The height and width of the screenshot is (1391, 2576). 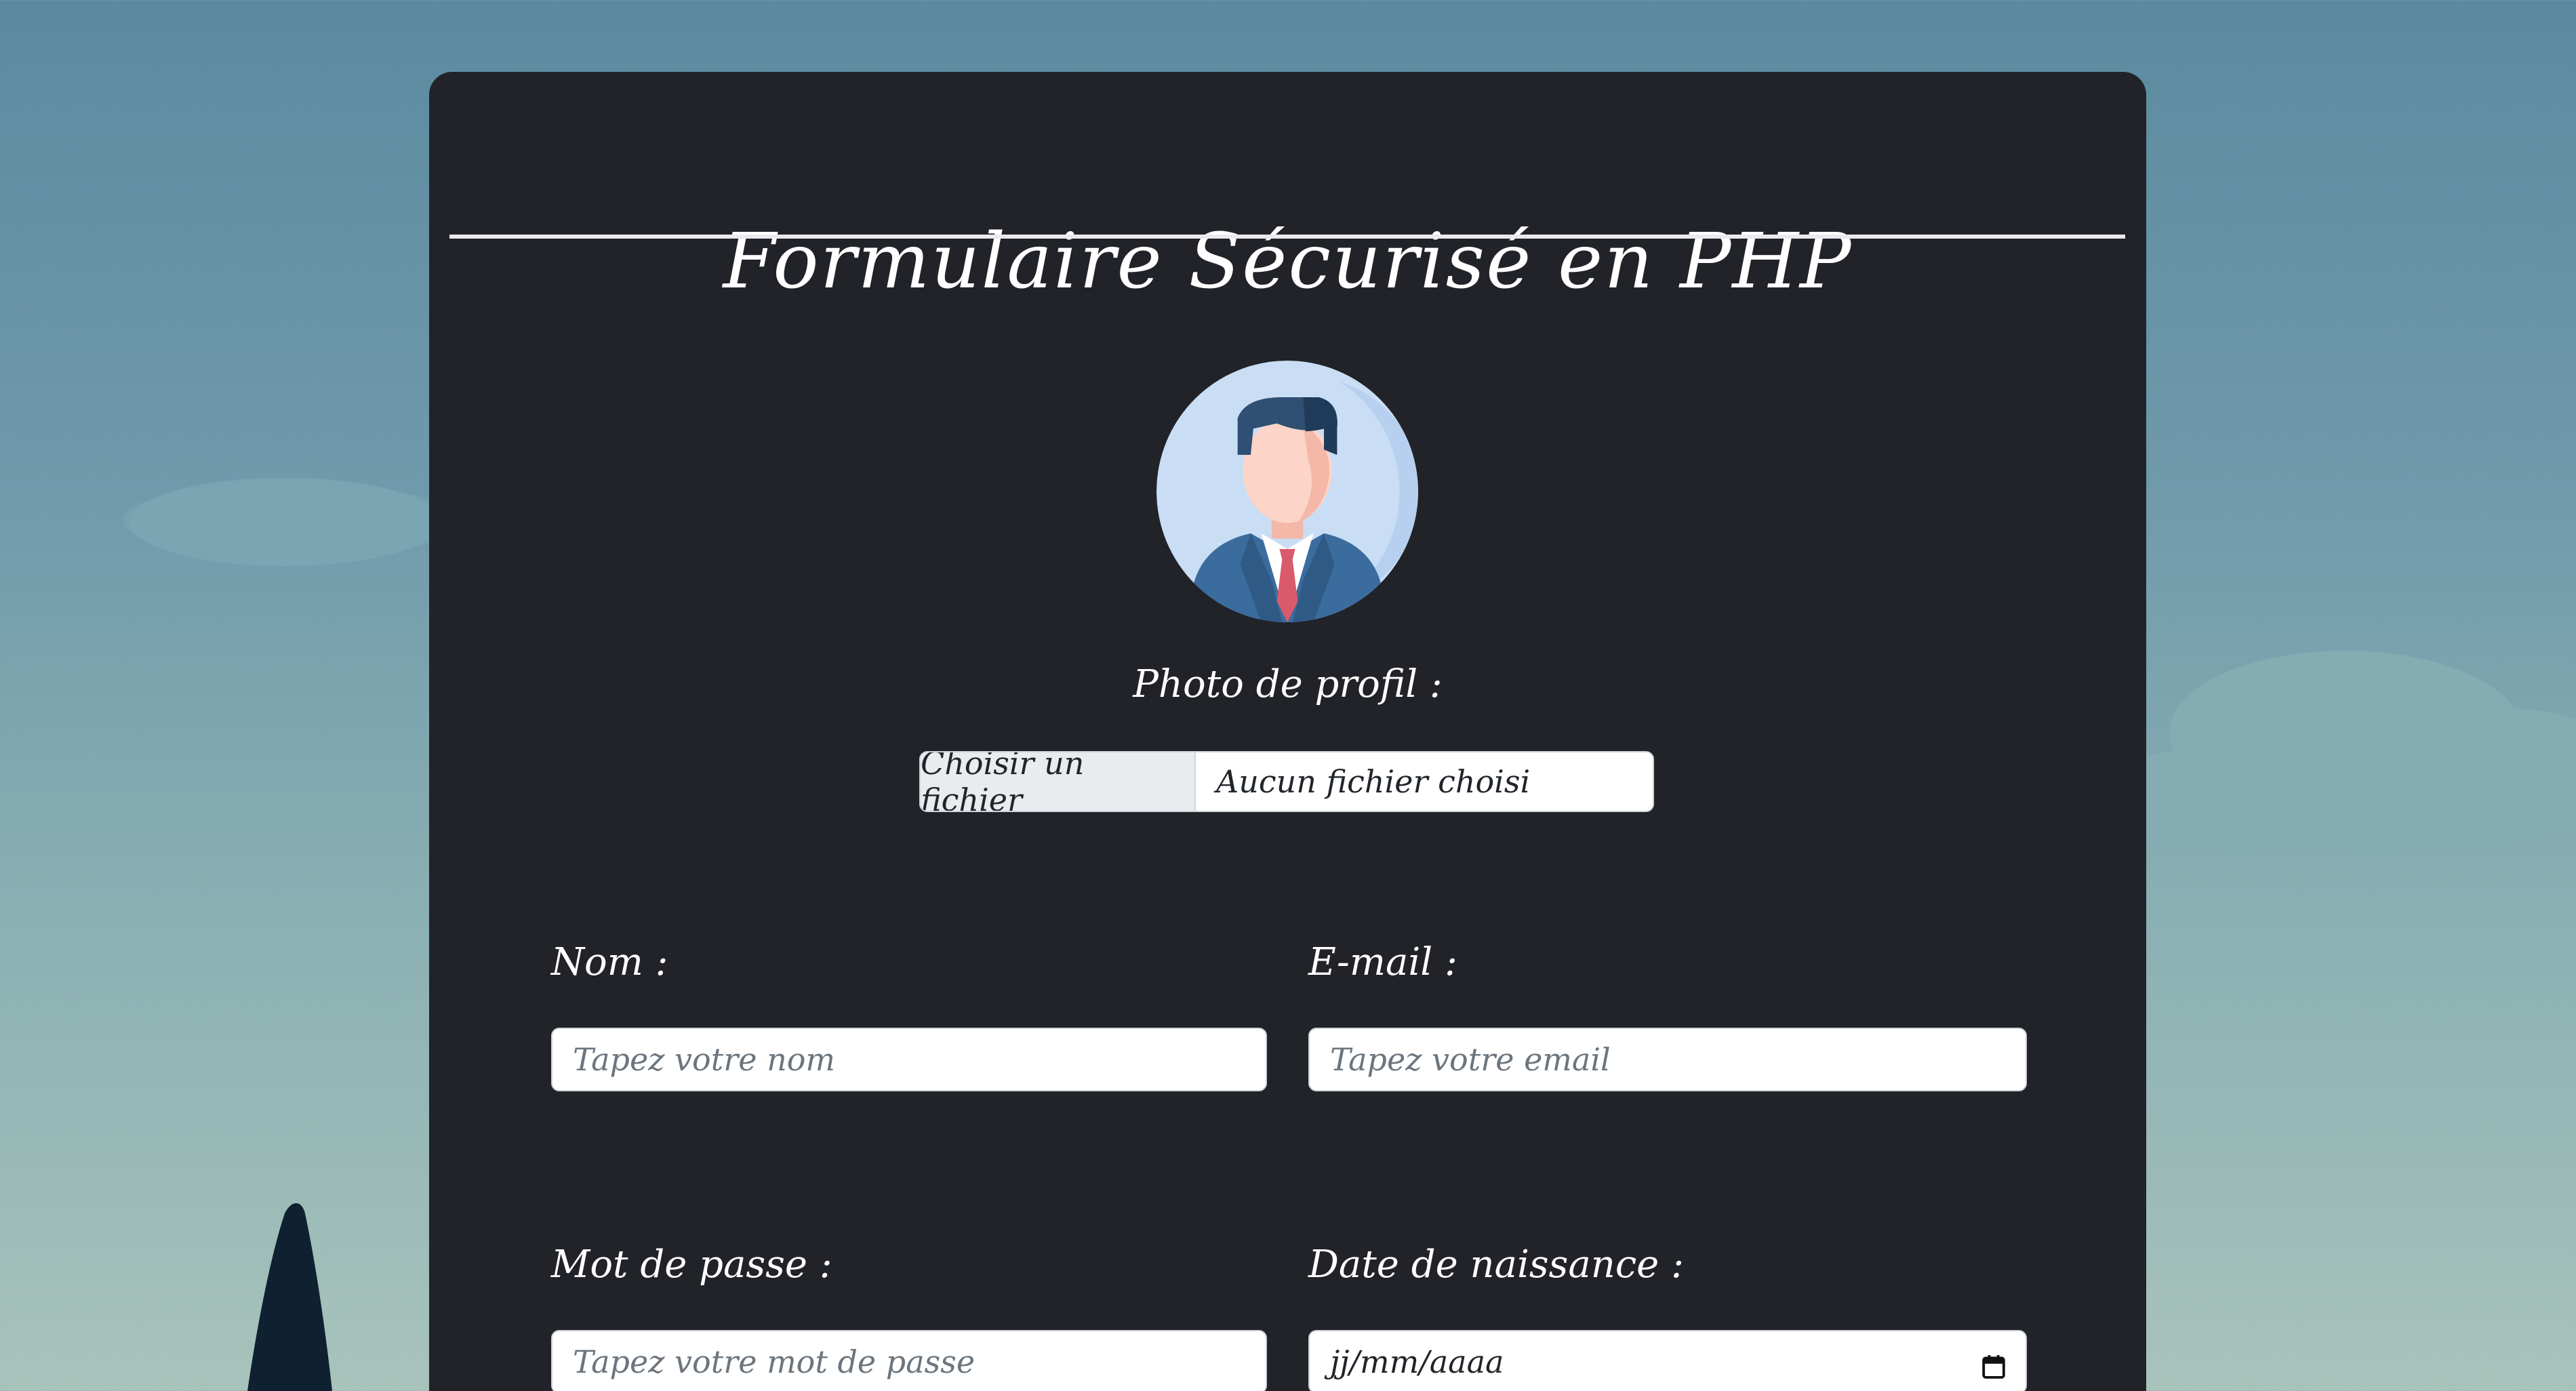 What do you see at coordinates (2332, 752) in the screenshot?
I see `cloud-right` at bounding box center [2332, 752].